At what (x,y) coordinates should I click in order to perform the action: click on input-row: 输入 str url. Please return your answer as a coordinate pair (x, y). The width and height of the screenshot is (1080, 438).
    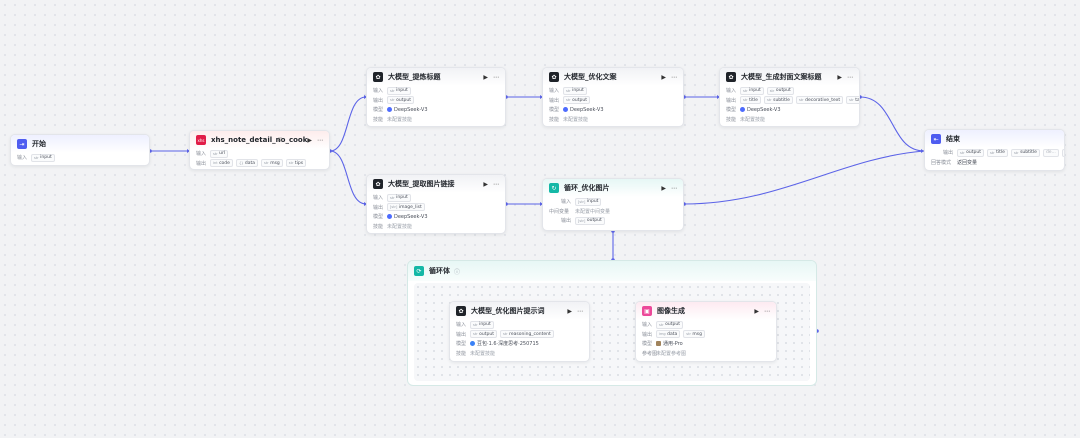
    Looking at the image, I should click on (259, 154).